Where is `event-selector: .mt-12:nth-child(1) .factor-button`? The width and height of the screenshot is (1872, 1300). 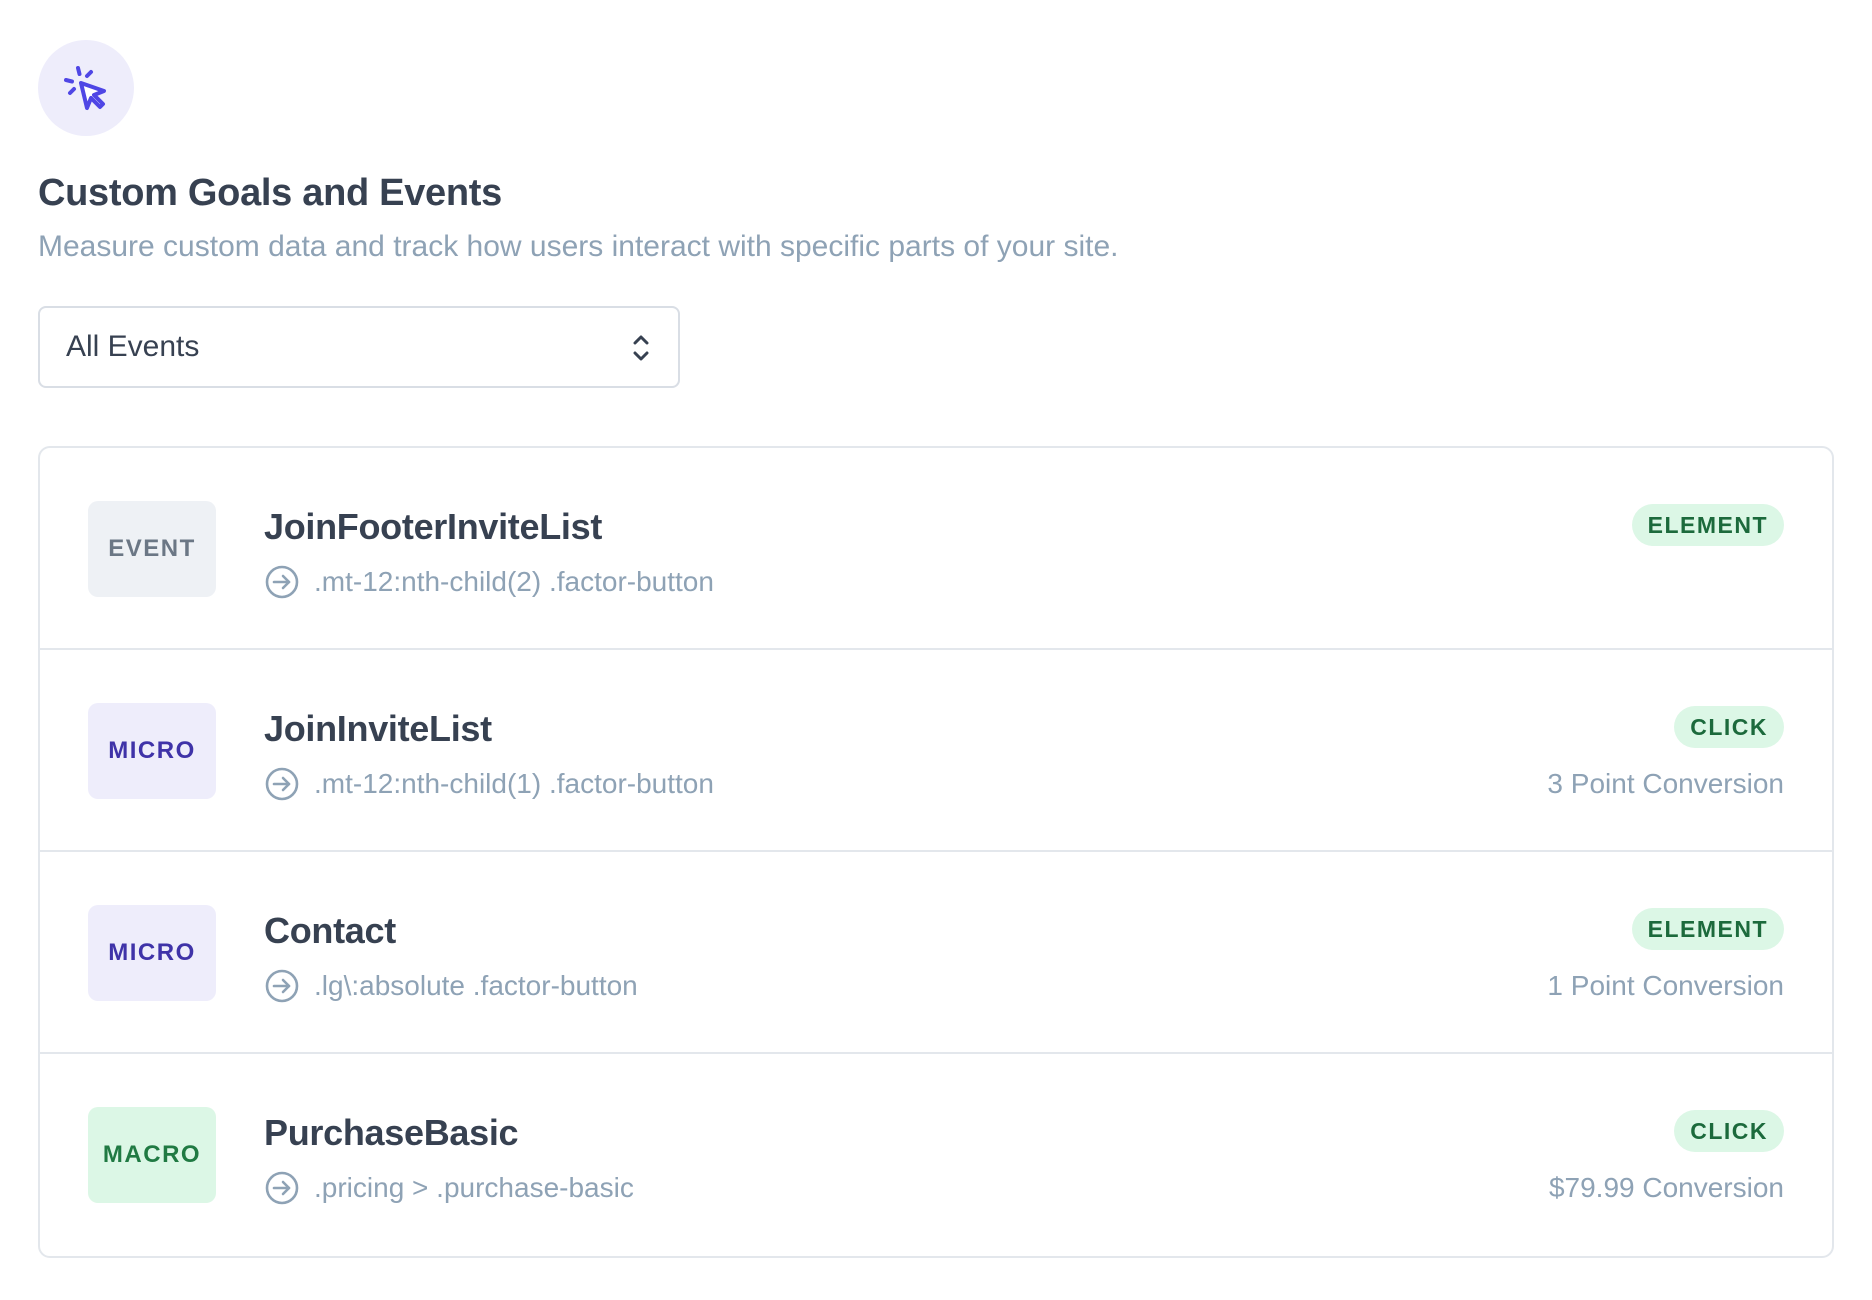 event-selector: .mt-12:nth-child(1) .factor-button is located at coordinates (489, 784).